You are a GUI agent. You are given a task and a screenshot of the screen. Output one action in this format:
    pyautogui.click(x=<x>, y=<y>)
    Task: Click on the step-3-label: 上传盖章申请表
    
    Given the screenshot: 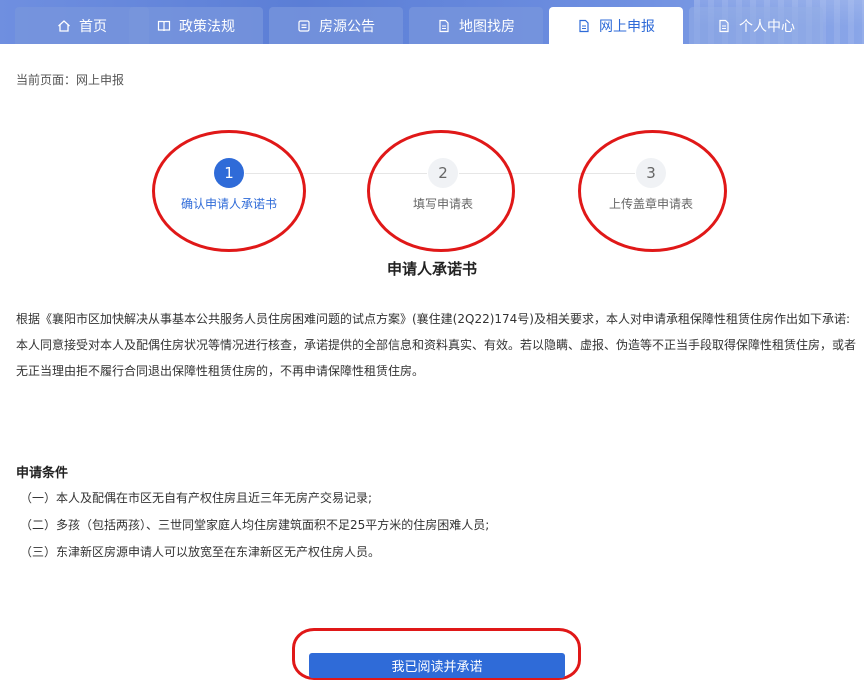 What is the action you would take?
    pyautogui.click(x=651, y=204)
    